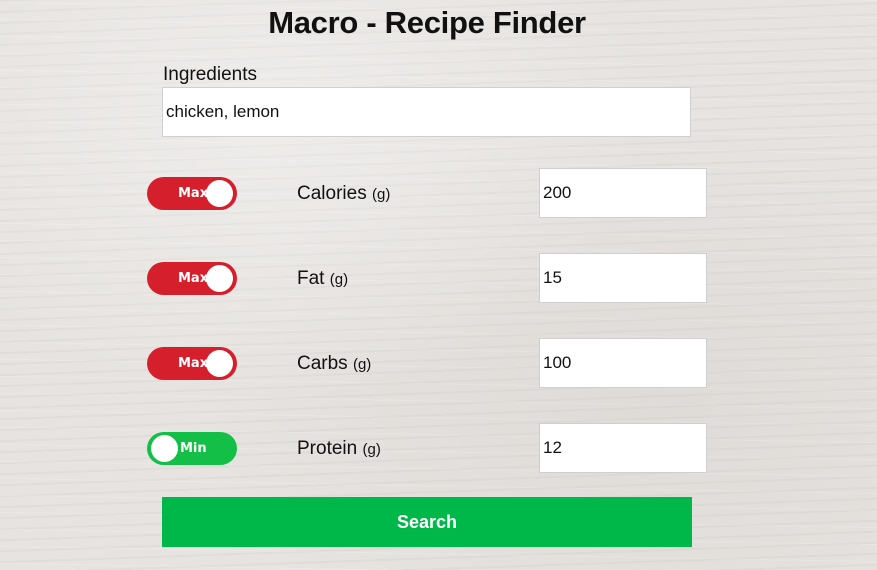 Image resolution: width=877 pixels, height=570 pixels. I want to click on macro-row-carbs: Max Carbs (g), so click(438, 363).